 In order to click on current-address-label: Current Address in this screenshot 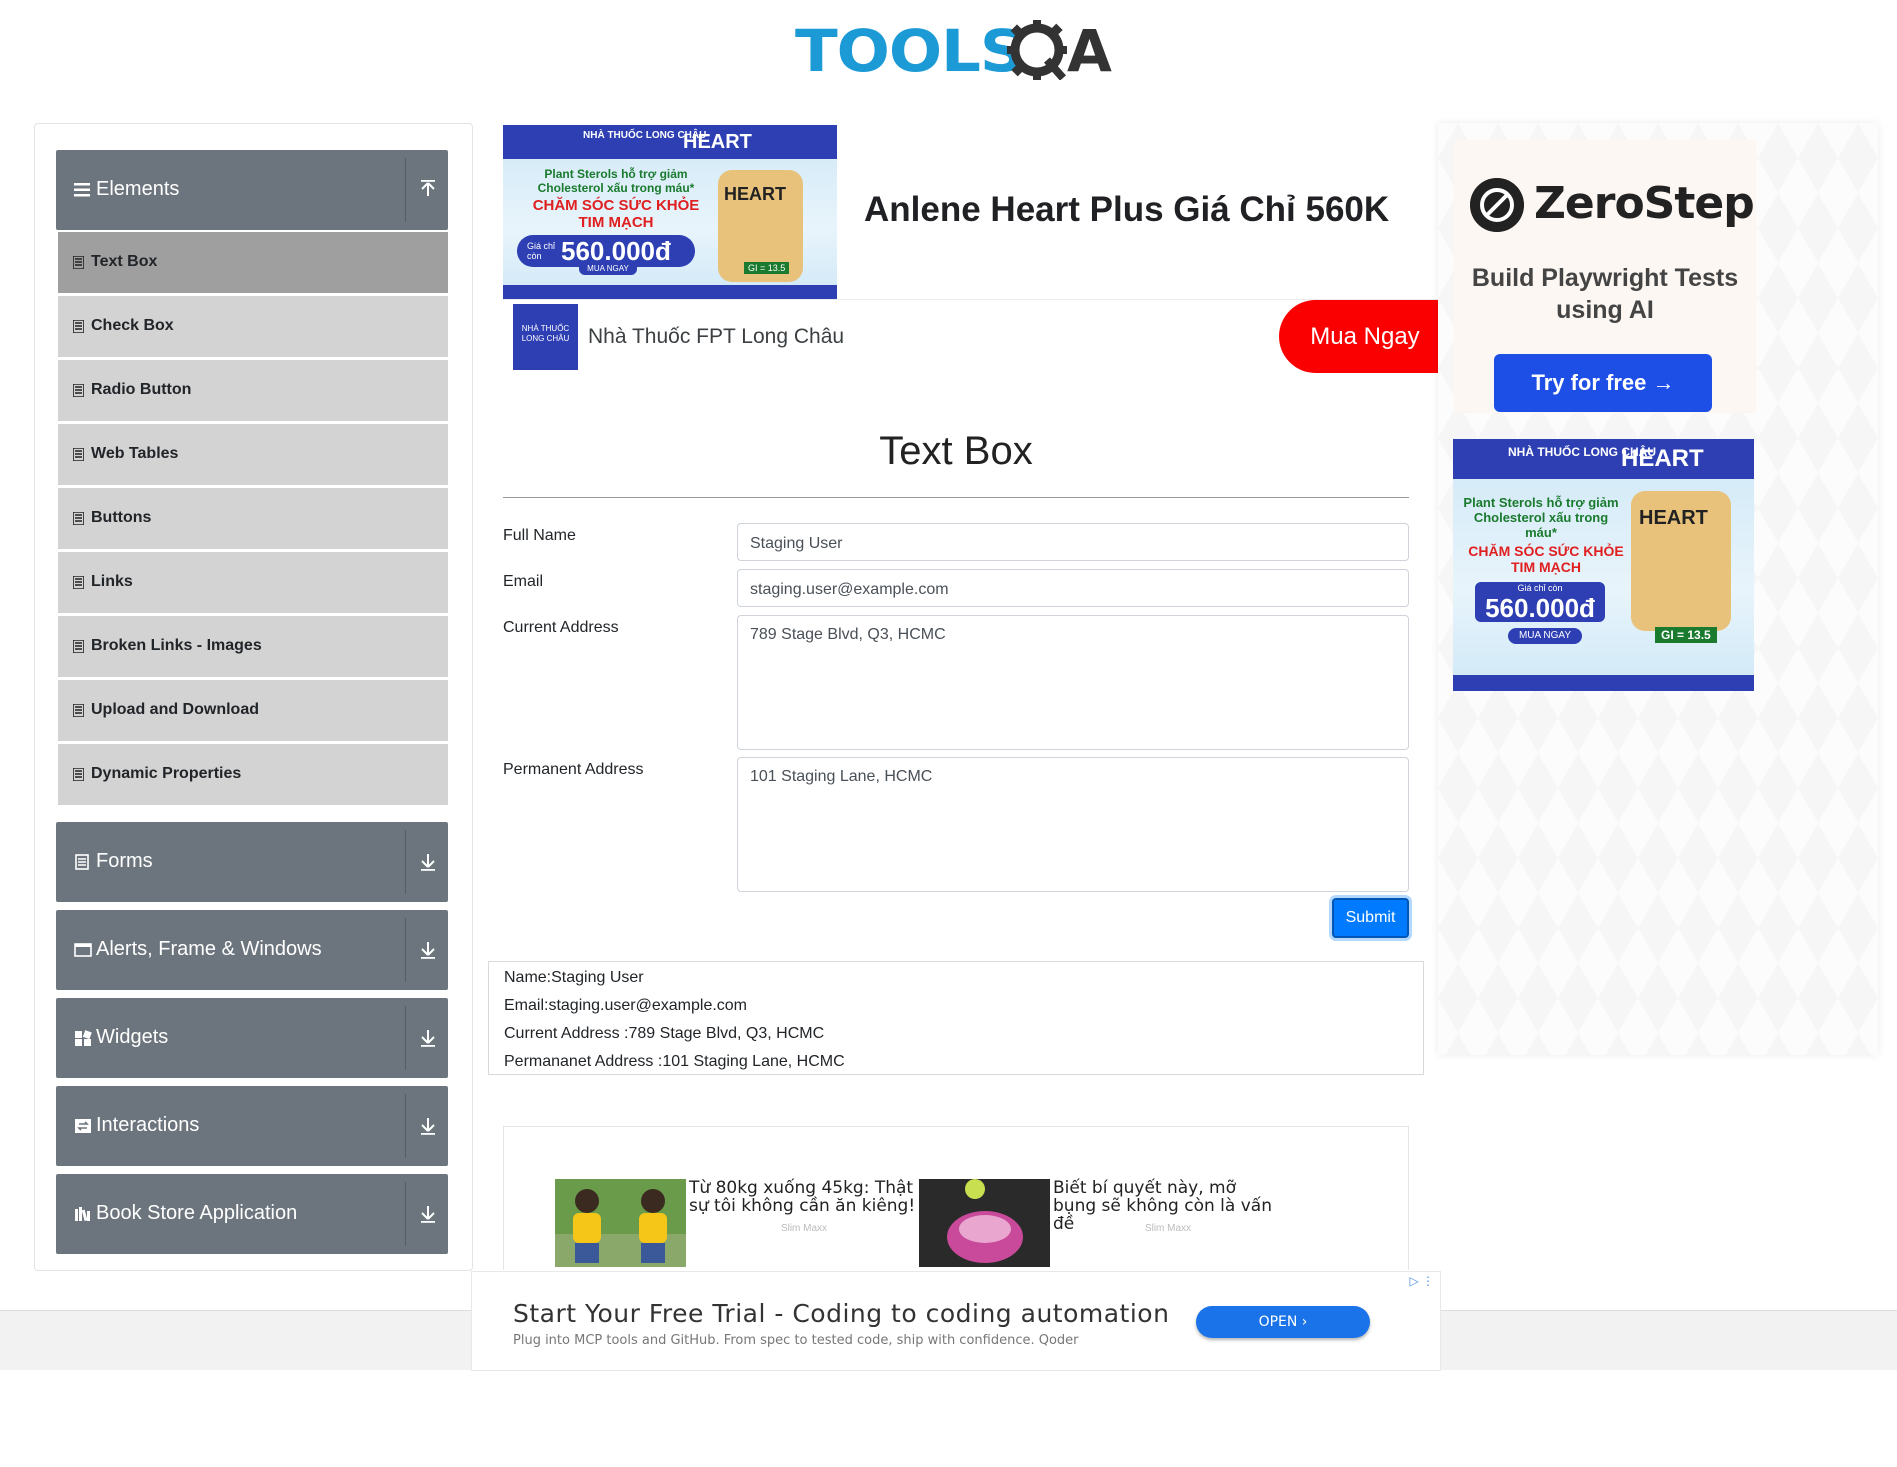, I will do `click(561, 627)`.